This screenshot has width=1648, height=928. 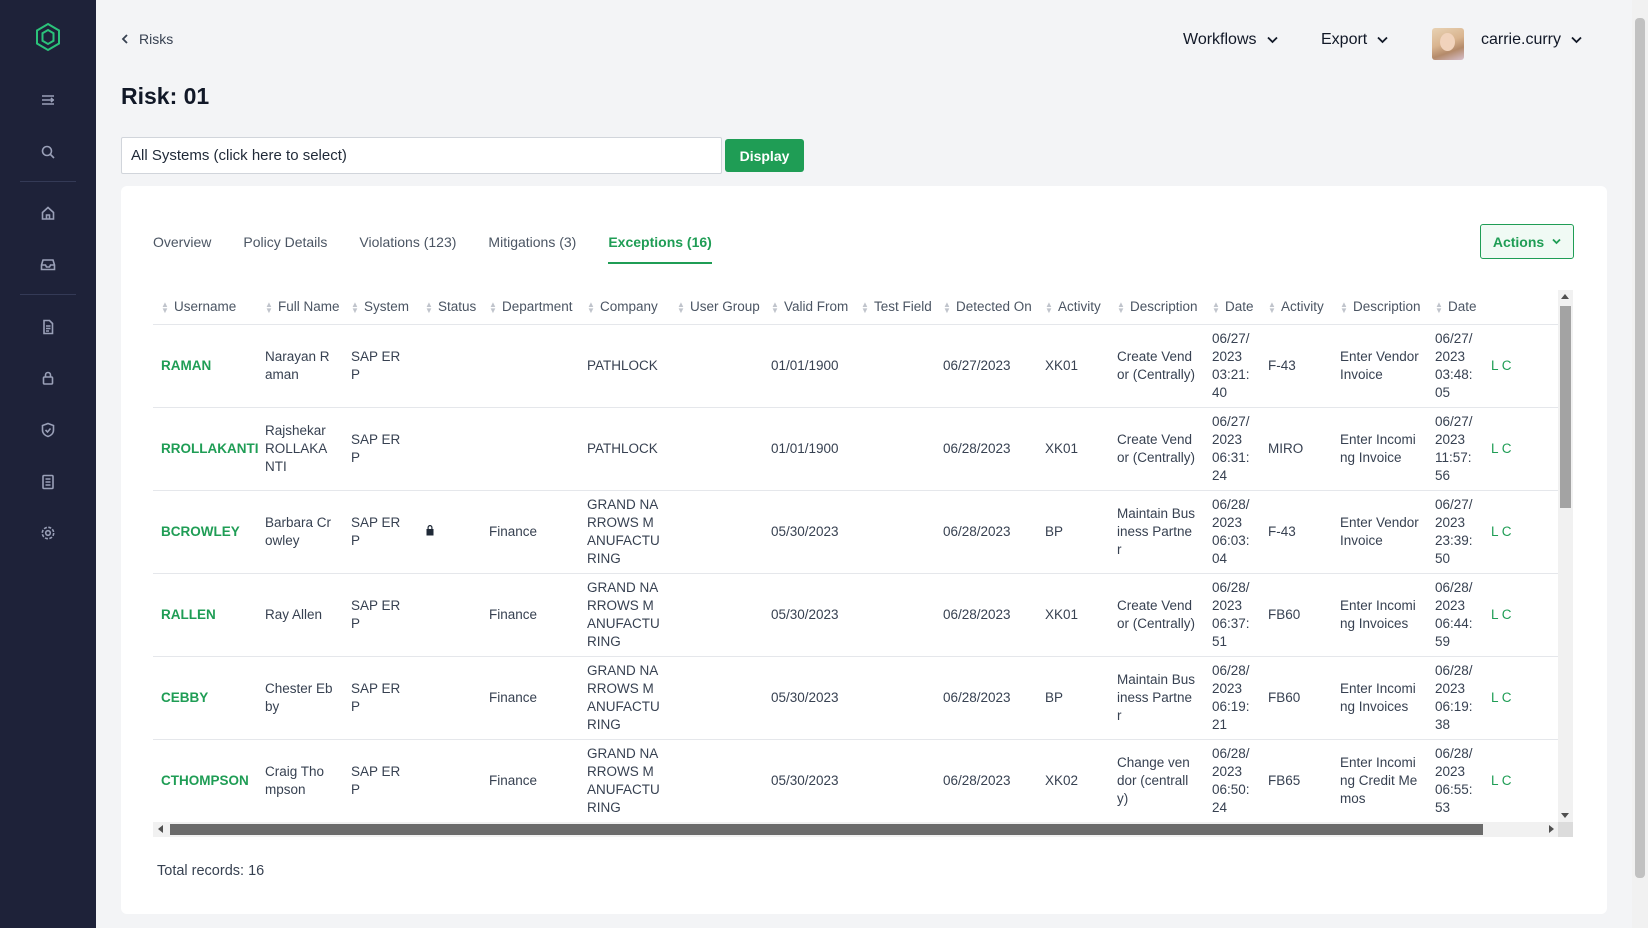 I want to click on scroll-up-arrow-icon, so click(x=1565, y=296).